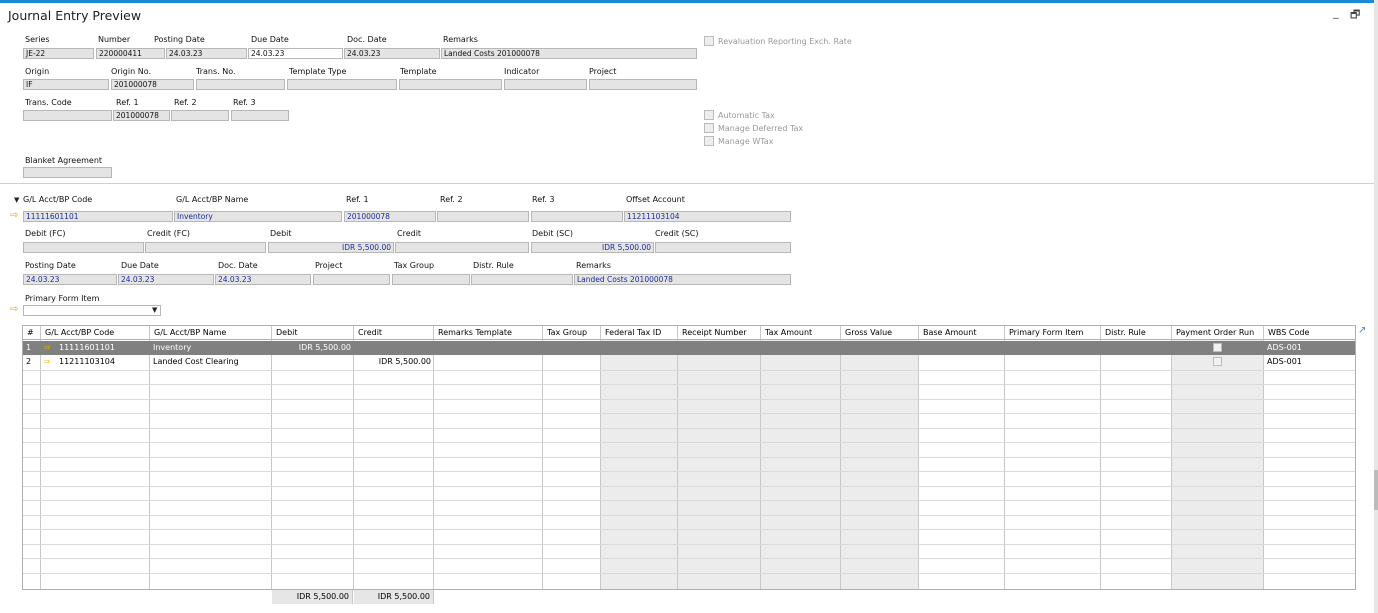 This screenshot has width=1378, height=613. I want to click on posting-date-field: 24.03.23, so click(206, 53).